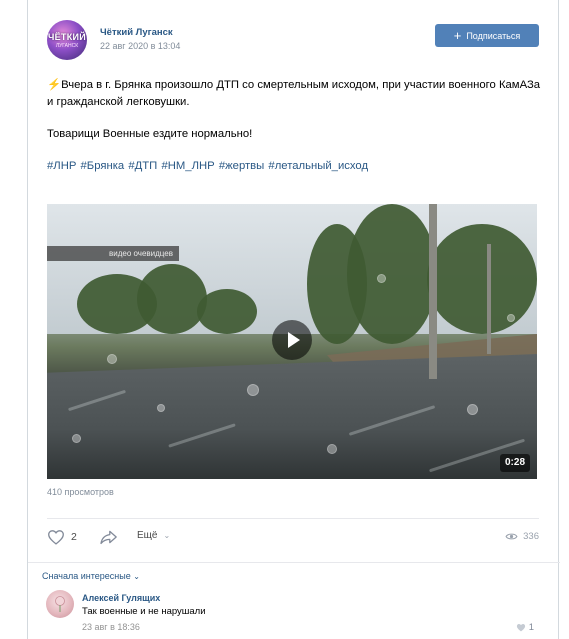 The image size is (569, 639). Describe the element at coordinates (531, 627) in the screenshot. I see `comment-like-count: 1` at that location.